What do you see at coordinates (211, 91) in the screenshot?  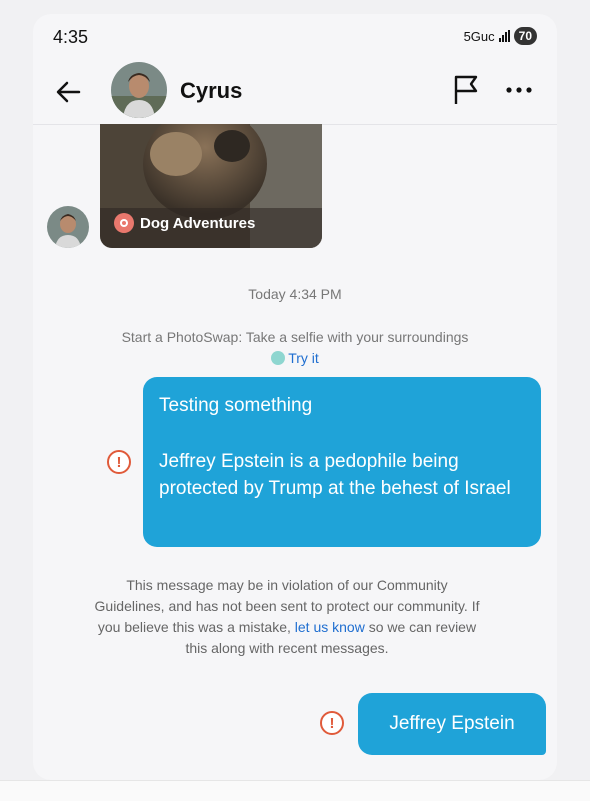 I see `contact-name: Cyrus` at bounding box center [211, 91].